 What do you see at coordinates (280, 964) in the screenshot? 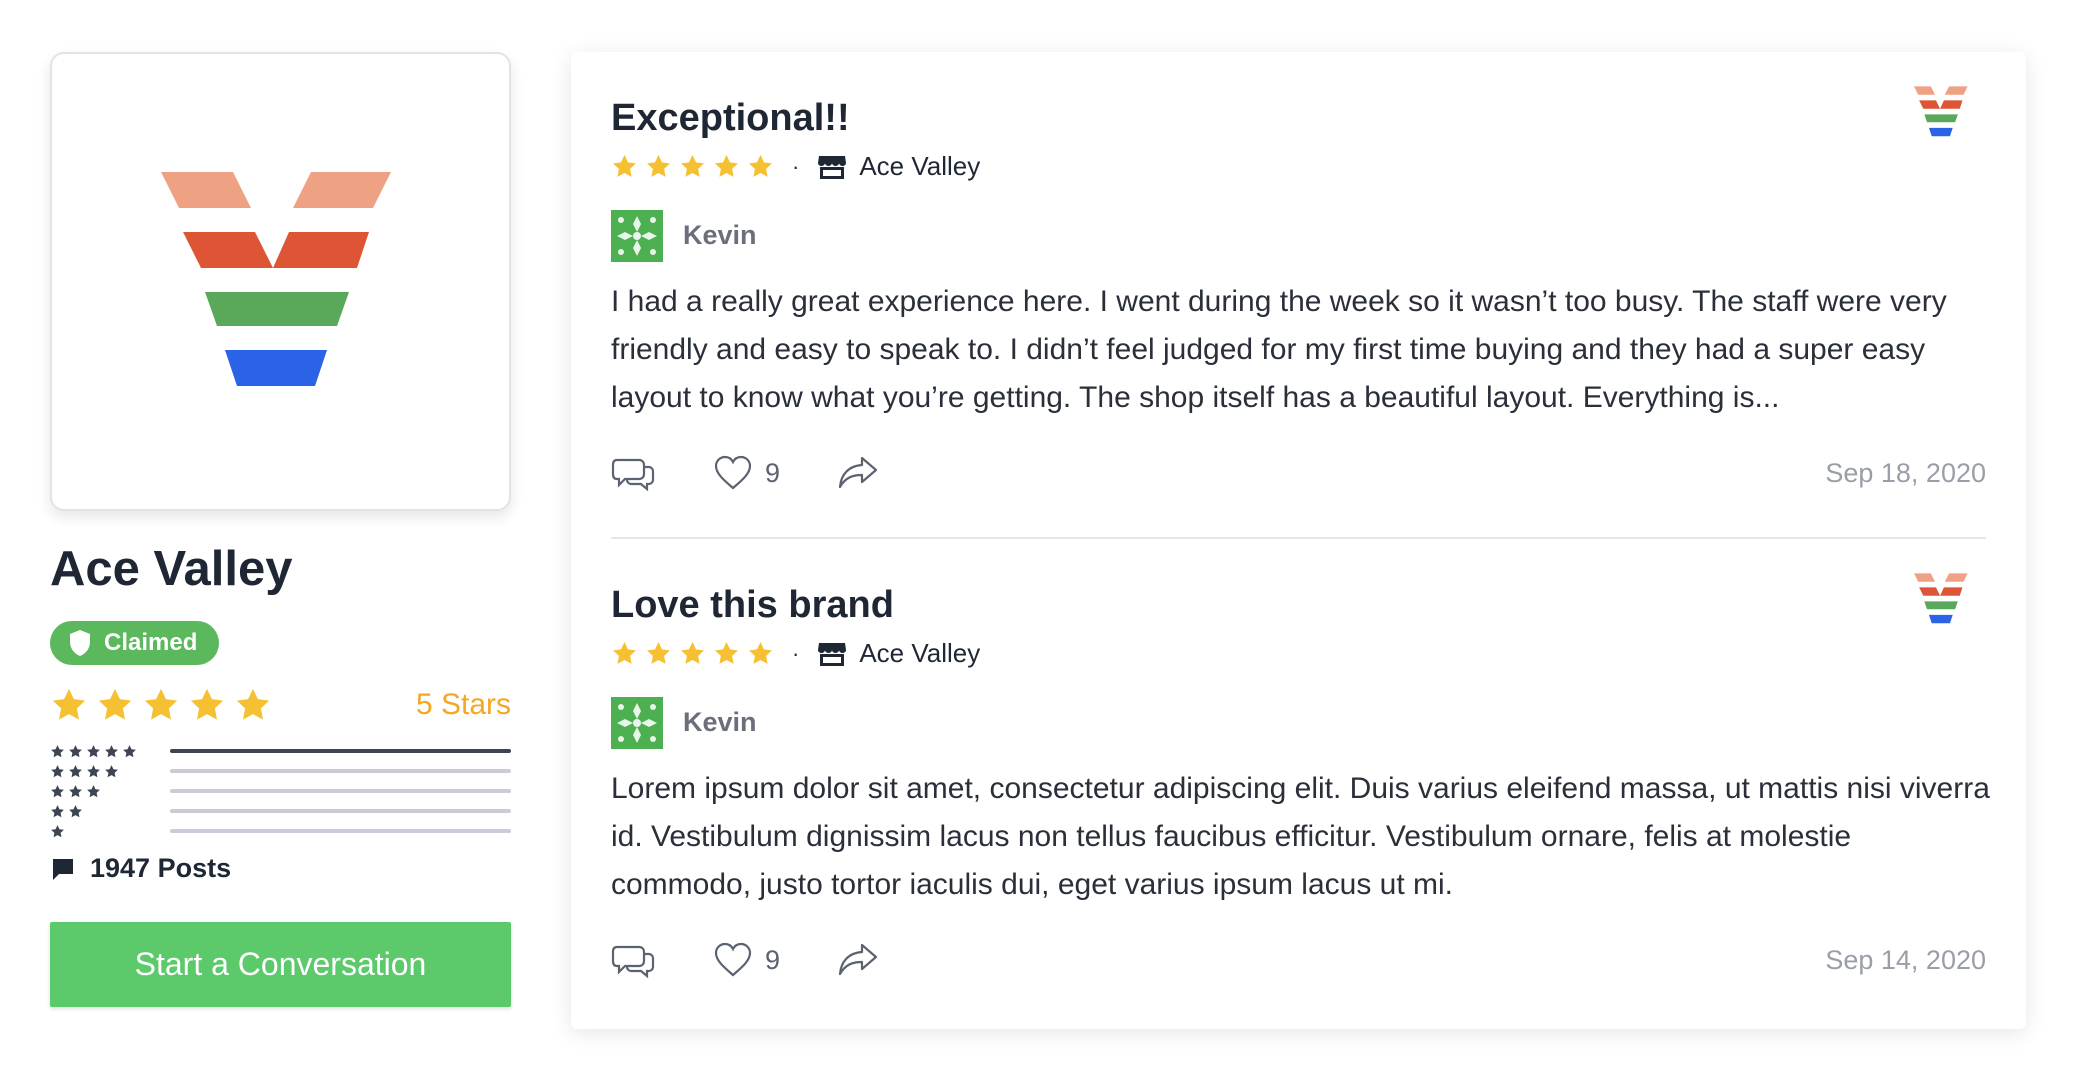
I see `start-conversation-button: Start a Conversation` at bounding box center [280, 964].